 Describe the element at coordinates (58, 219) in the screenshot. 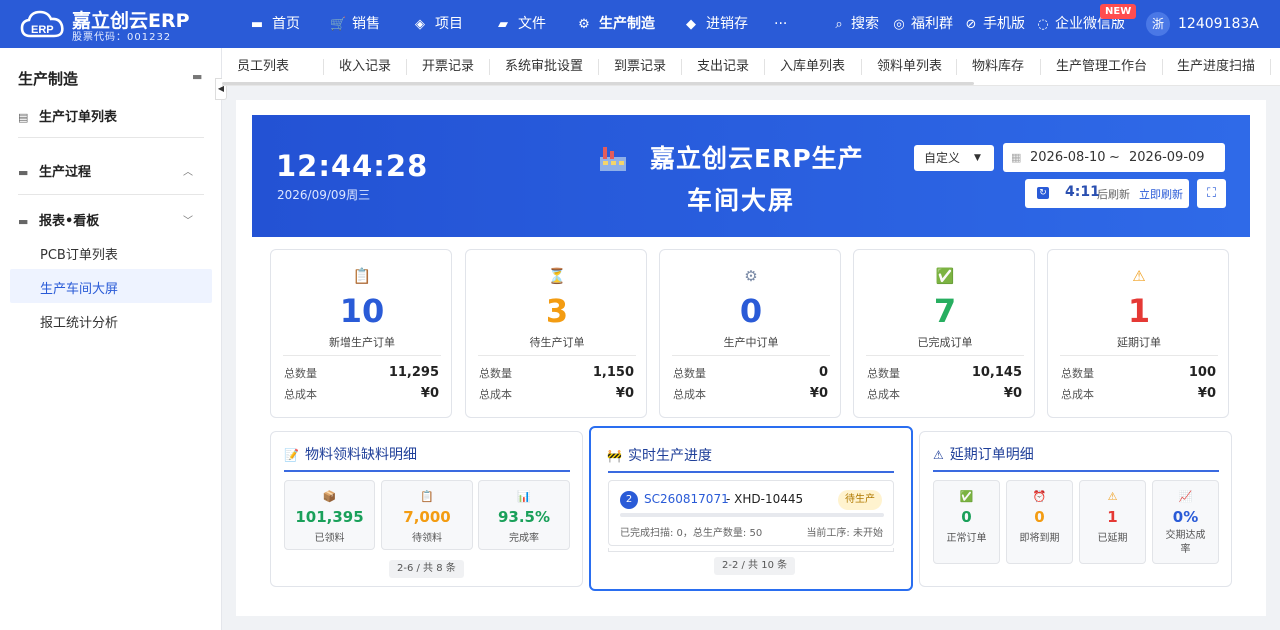

I see `sidebar-item-reports: ▬ 报表•看板` at that location.